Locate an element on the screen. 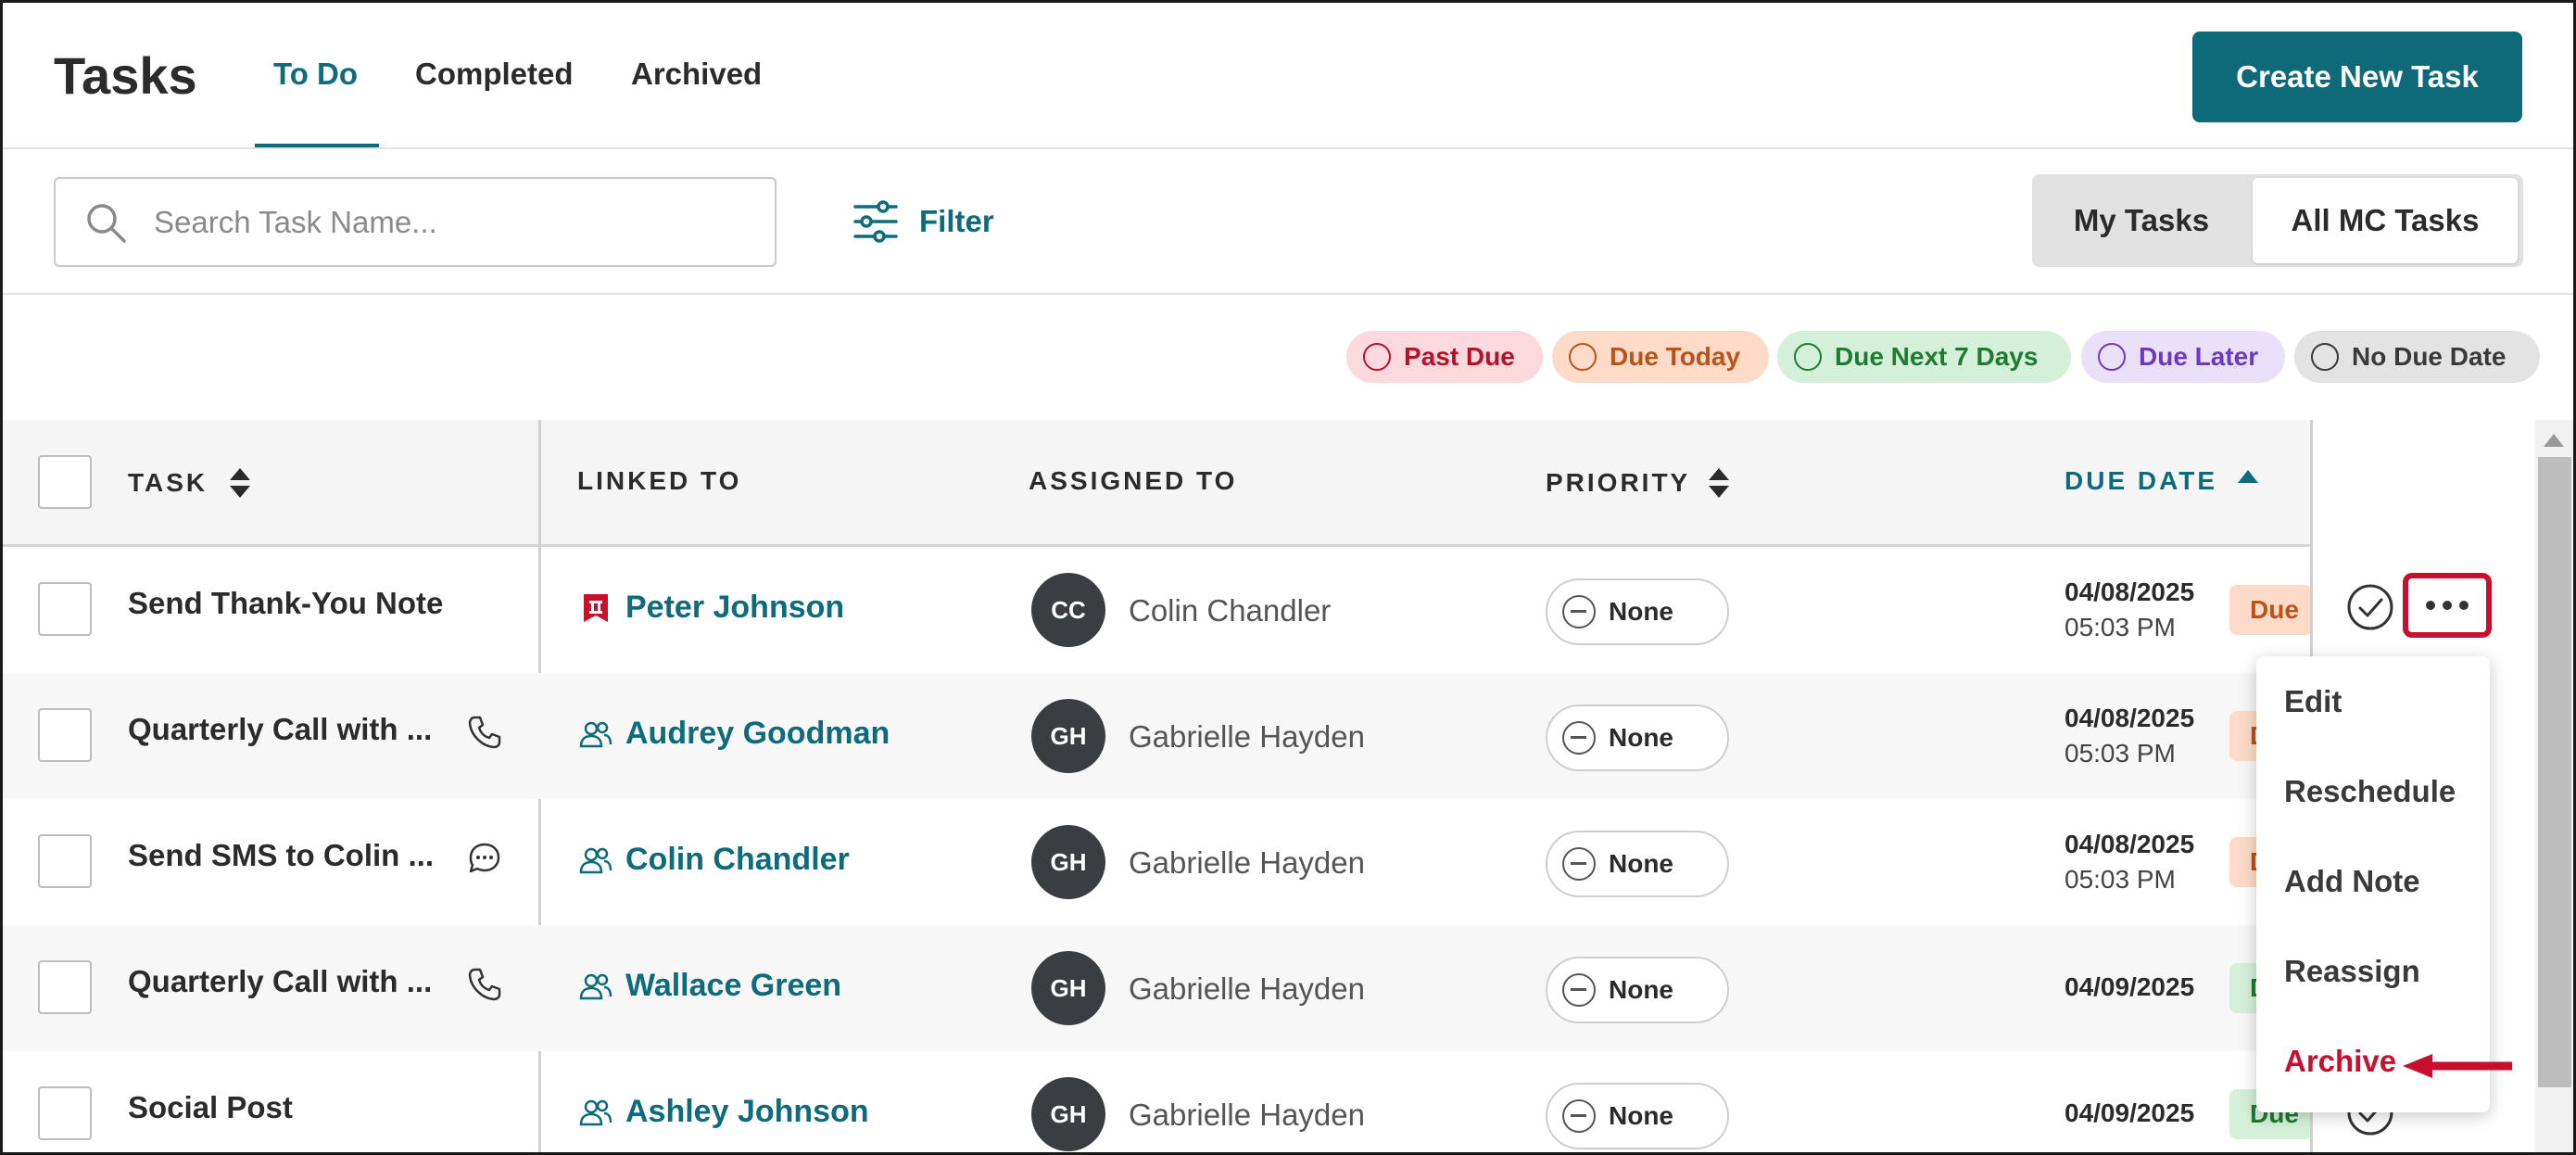  legend-due-today: Due Today is located at coordinates (1660, 357).